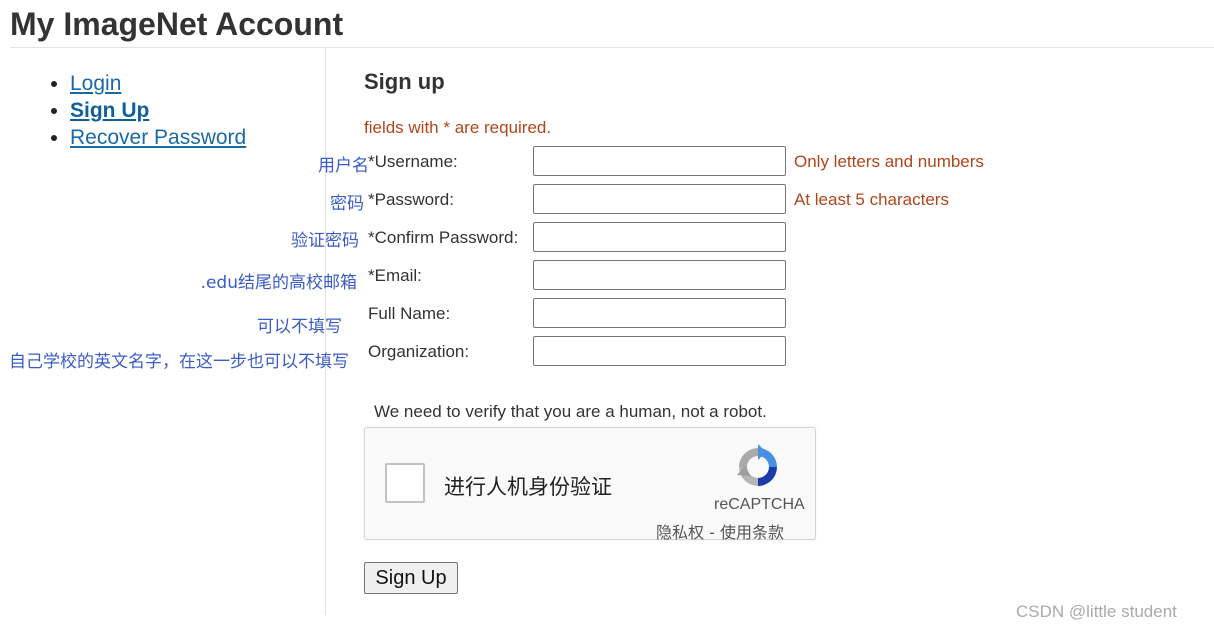 This screenshot has height=629, width=1214. What do you see at coordinates (411, 578) in the screenshot?
I see `sign-up-button: Sign Up` at bounding box center [411, 578].